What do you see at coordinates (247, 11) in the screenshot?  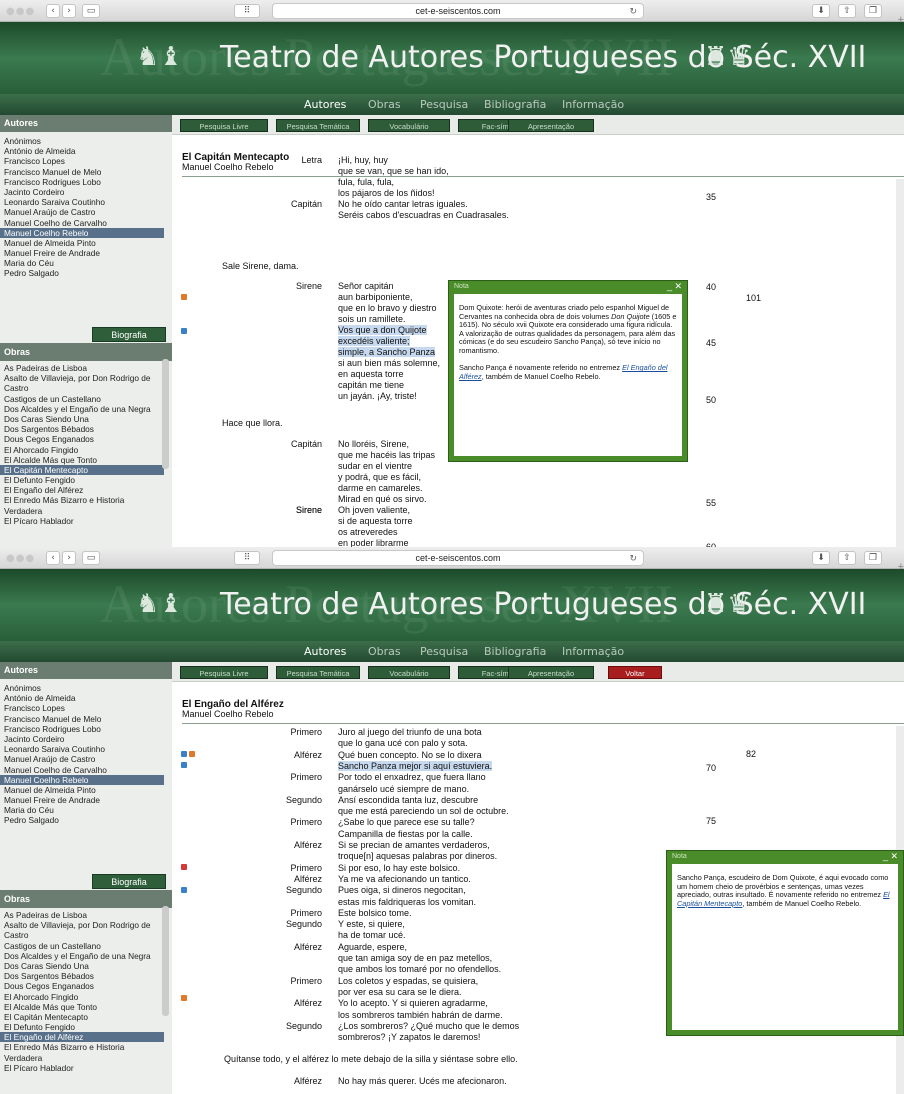 I see `grid-icon: ⠿` at bounding box center [247, 11].